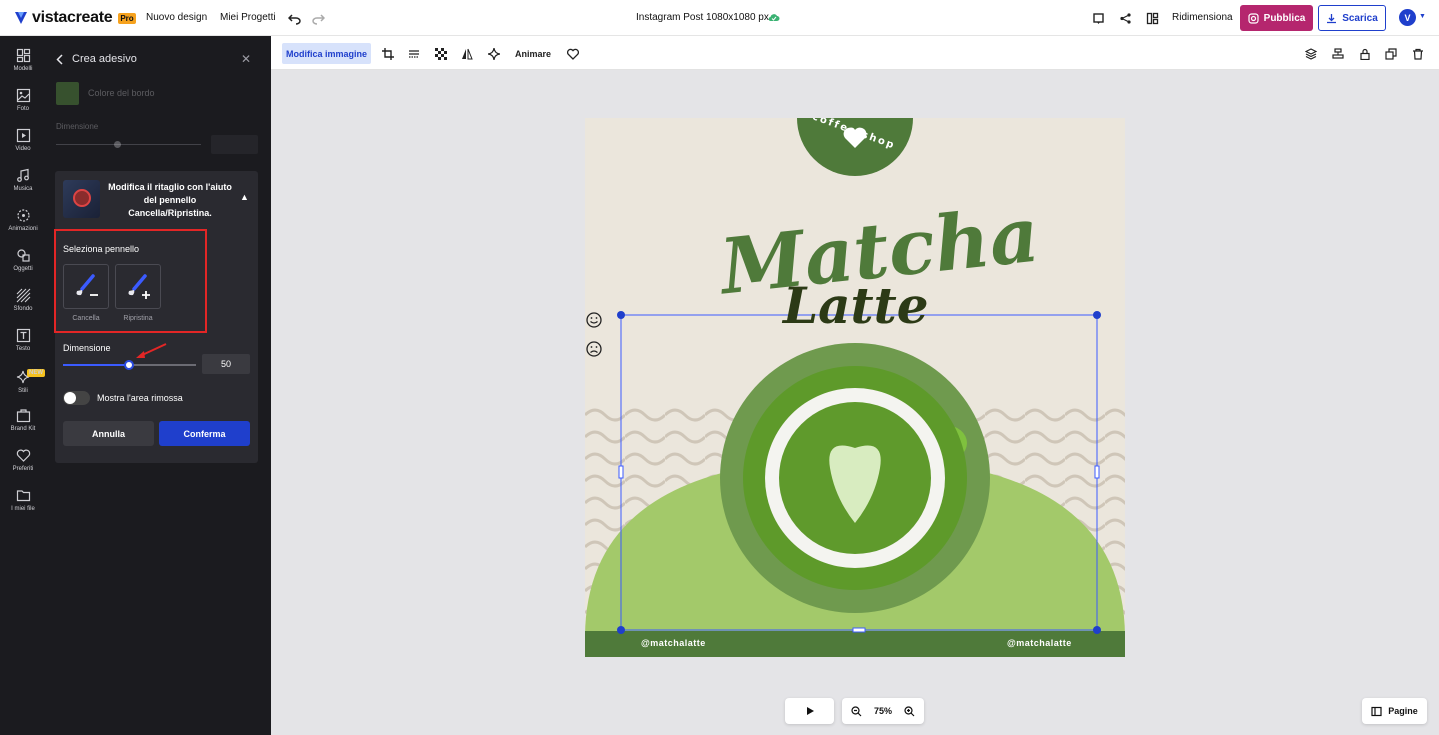 The width and height of the screenshot is (1439, 735). I want to click on lock-icon, so click(1364, 53).